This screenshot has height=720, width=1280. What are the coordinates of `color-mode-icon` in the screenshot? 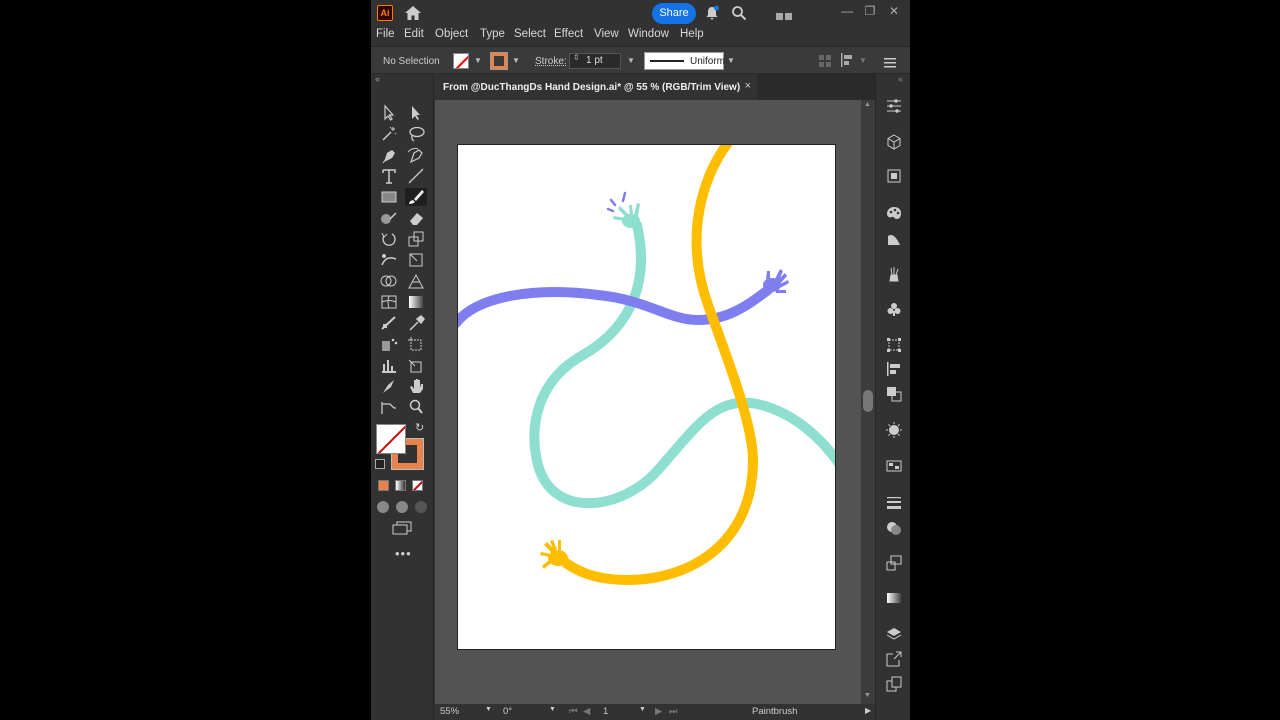 It's located at (383, 485).